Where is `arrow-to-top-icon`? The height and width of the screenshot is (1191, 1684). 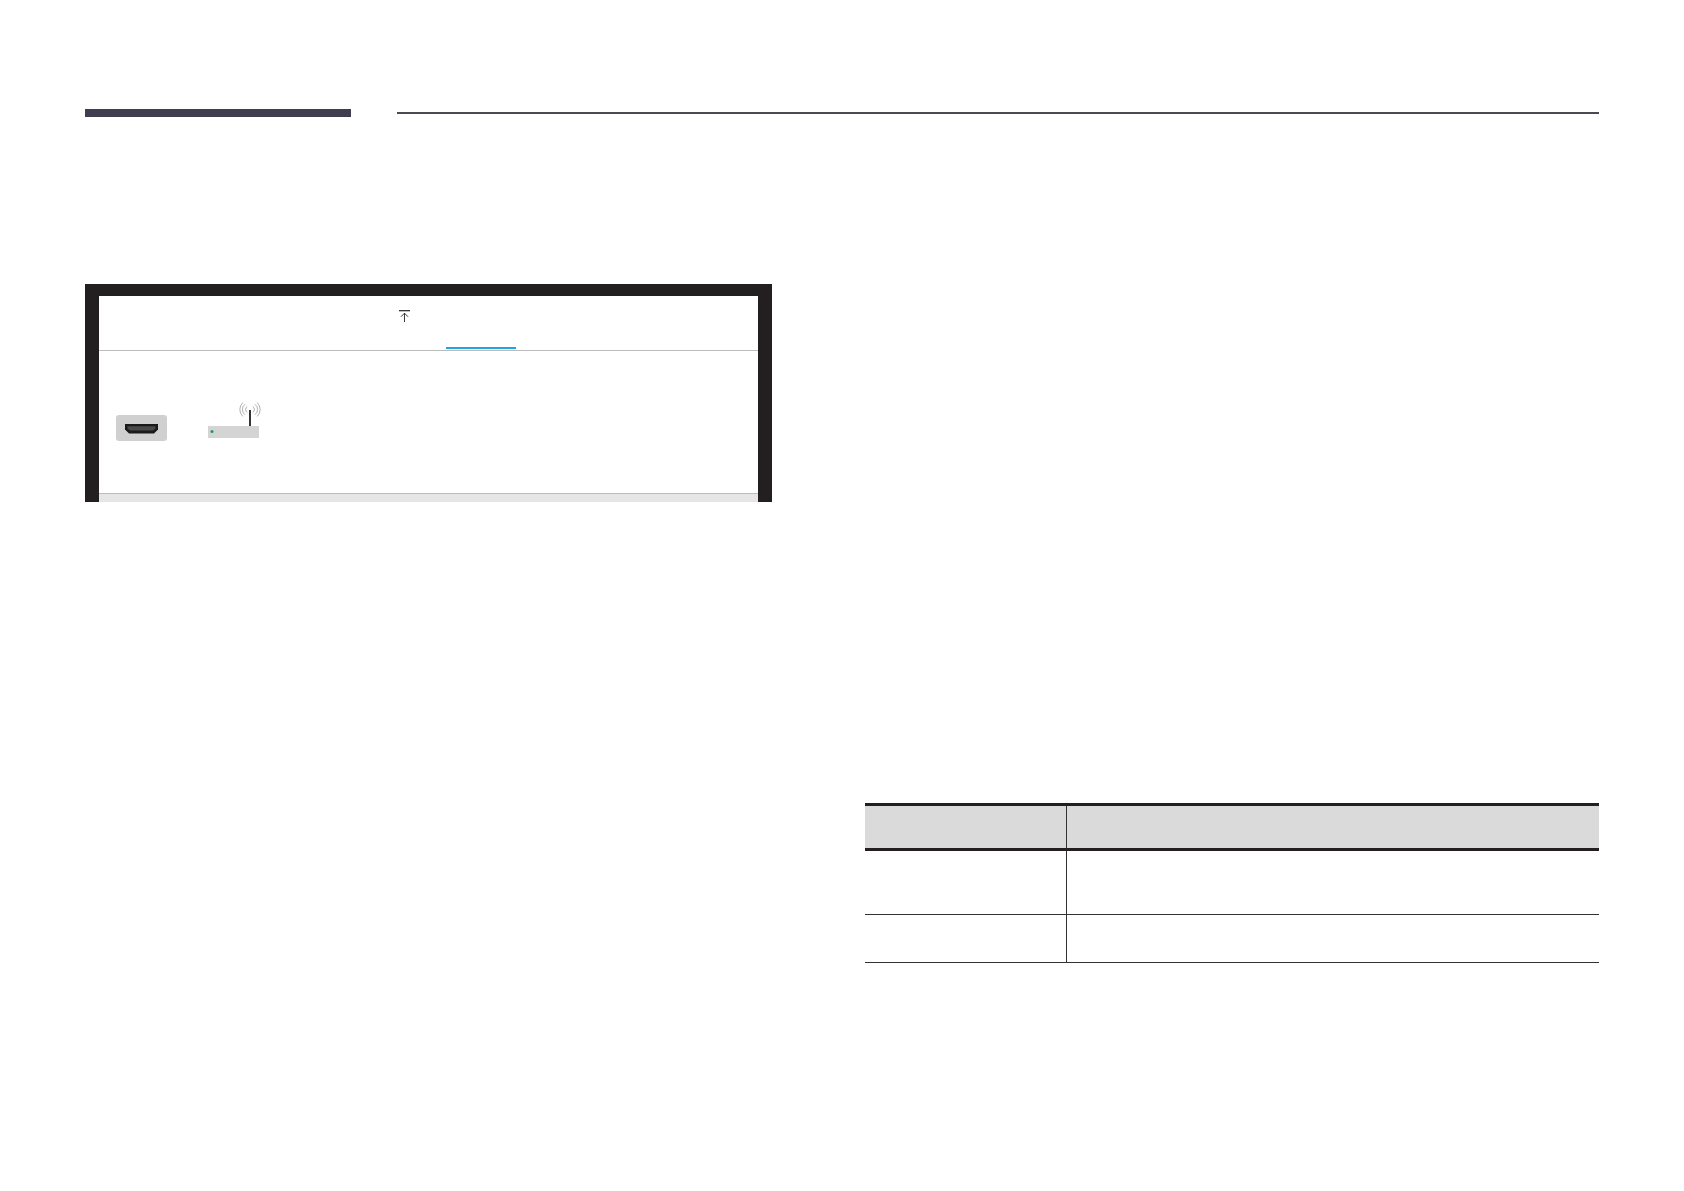
arrow-to-top-icon is located at coordinates (404, 316).